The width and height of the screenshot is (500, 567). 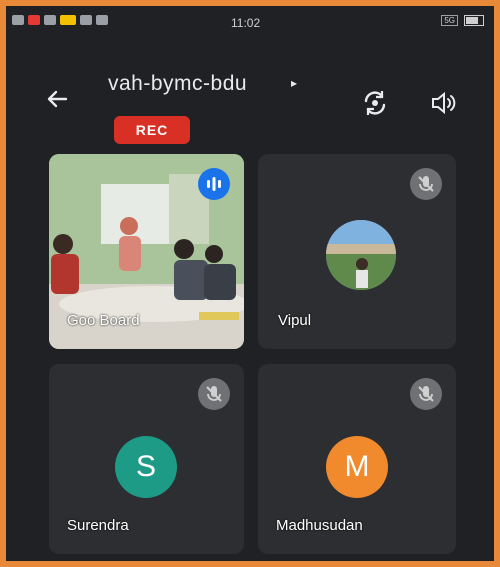 What do you see at coordinates (449, 20) in the screenshot?
I see `network-badge: 5G` at bounding box center [449, 20].